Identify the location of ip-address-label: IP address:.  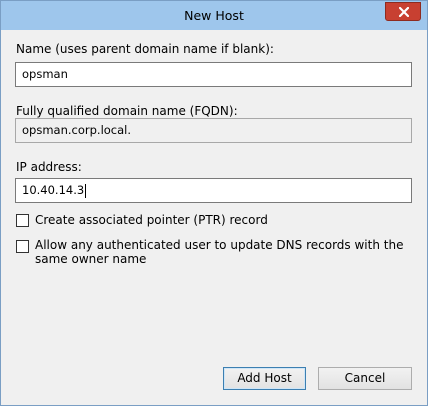
(49, 167).